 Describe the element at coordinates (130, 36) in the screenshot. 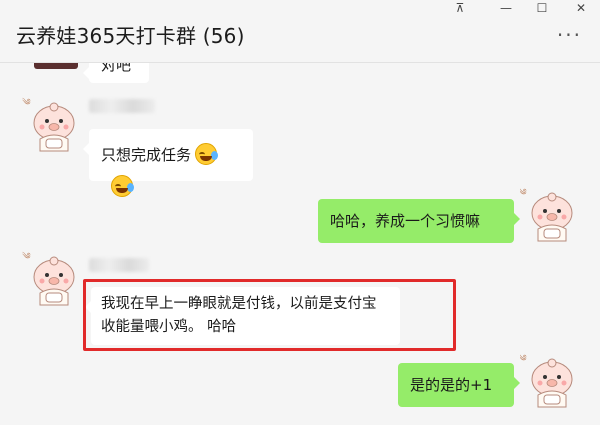

I see `chat-title: 云养娃365天打卡群 (56)` at that location.